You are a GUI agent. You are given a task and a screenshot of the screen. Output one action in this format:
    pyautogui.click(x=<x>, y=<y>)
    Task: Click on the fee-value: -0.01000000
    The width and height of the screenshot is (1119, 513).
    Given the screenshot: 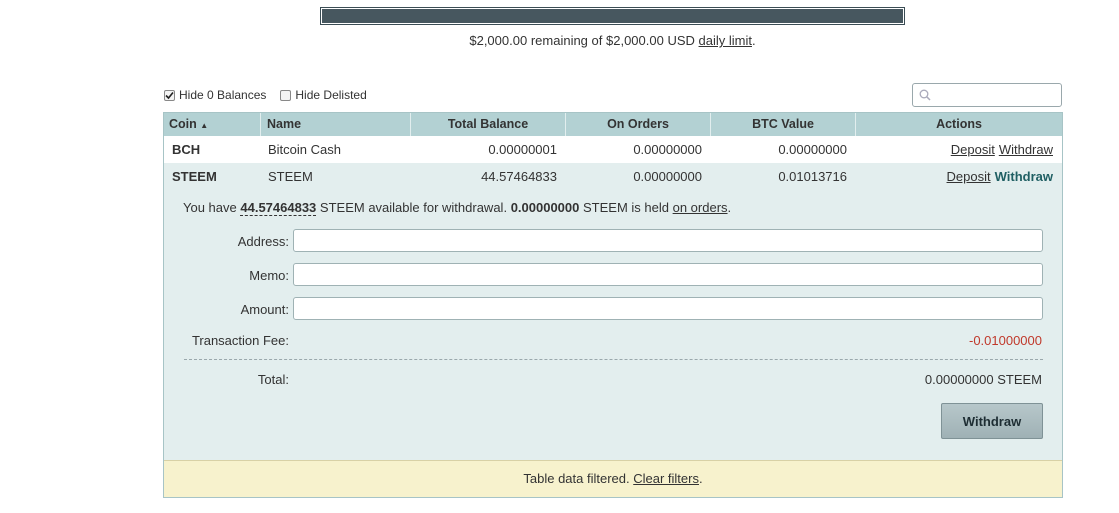 What is the action you would take?
    pyautogui.click(x=1005, y=340)
    